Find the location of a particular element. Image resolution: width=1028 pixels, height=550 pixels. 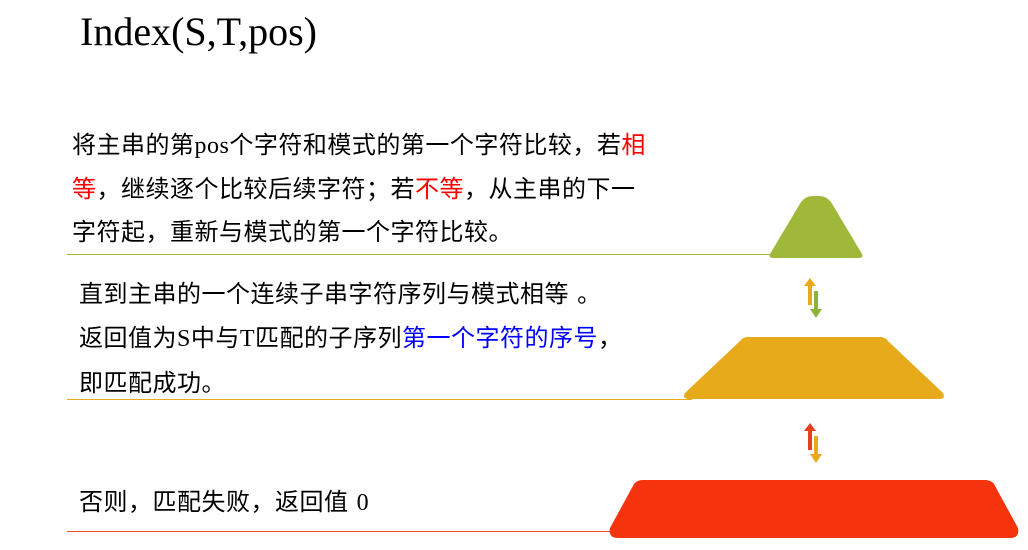

text-segment: 等 is located at coordinates (84, 189).